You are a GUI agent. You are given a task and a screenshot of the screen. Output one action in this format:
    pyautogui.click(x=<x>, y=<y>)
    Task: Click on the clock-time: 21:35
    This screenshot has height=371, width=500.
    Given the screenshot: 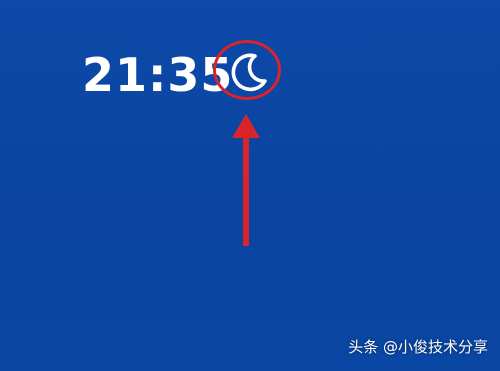 What is the action you would take?
    pyautogui.click(x=158, y=75)
    